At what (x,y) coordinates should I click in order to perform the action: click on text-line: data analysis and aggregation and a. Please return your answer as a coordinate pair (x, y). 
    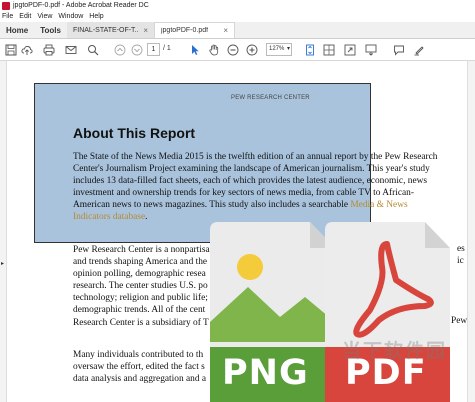
    Looking at the image, I should click on (140, 379).